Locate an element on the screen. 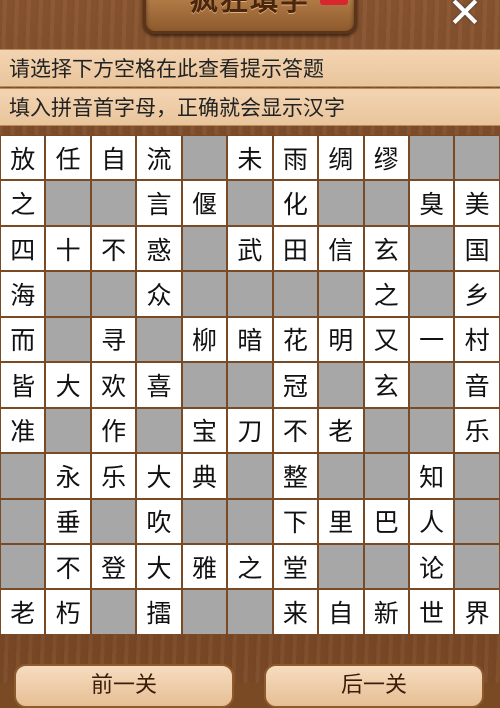  grid-cell-letter: 十 is located at coordinates (68, 248).